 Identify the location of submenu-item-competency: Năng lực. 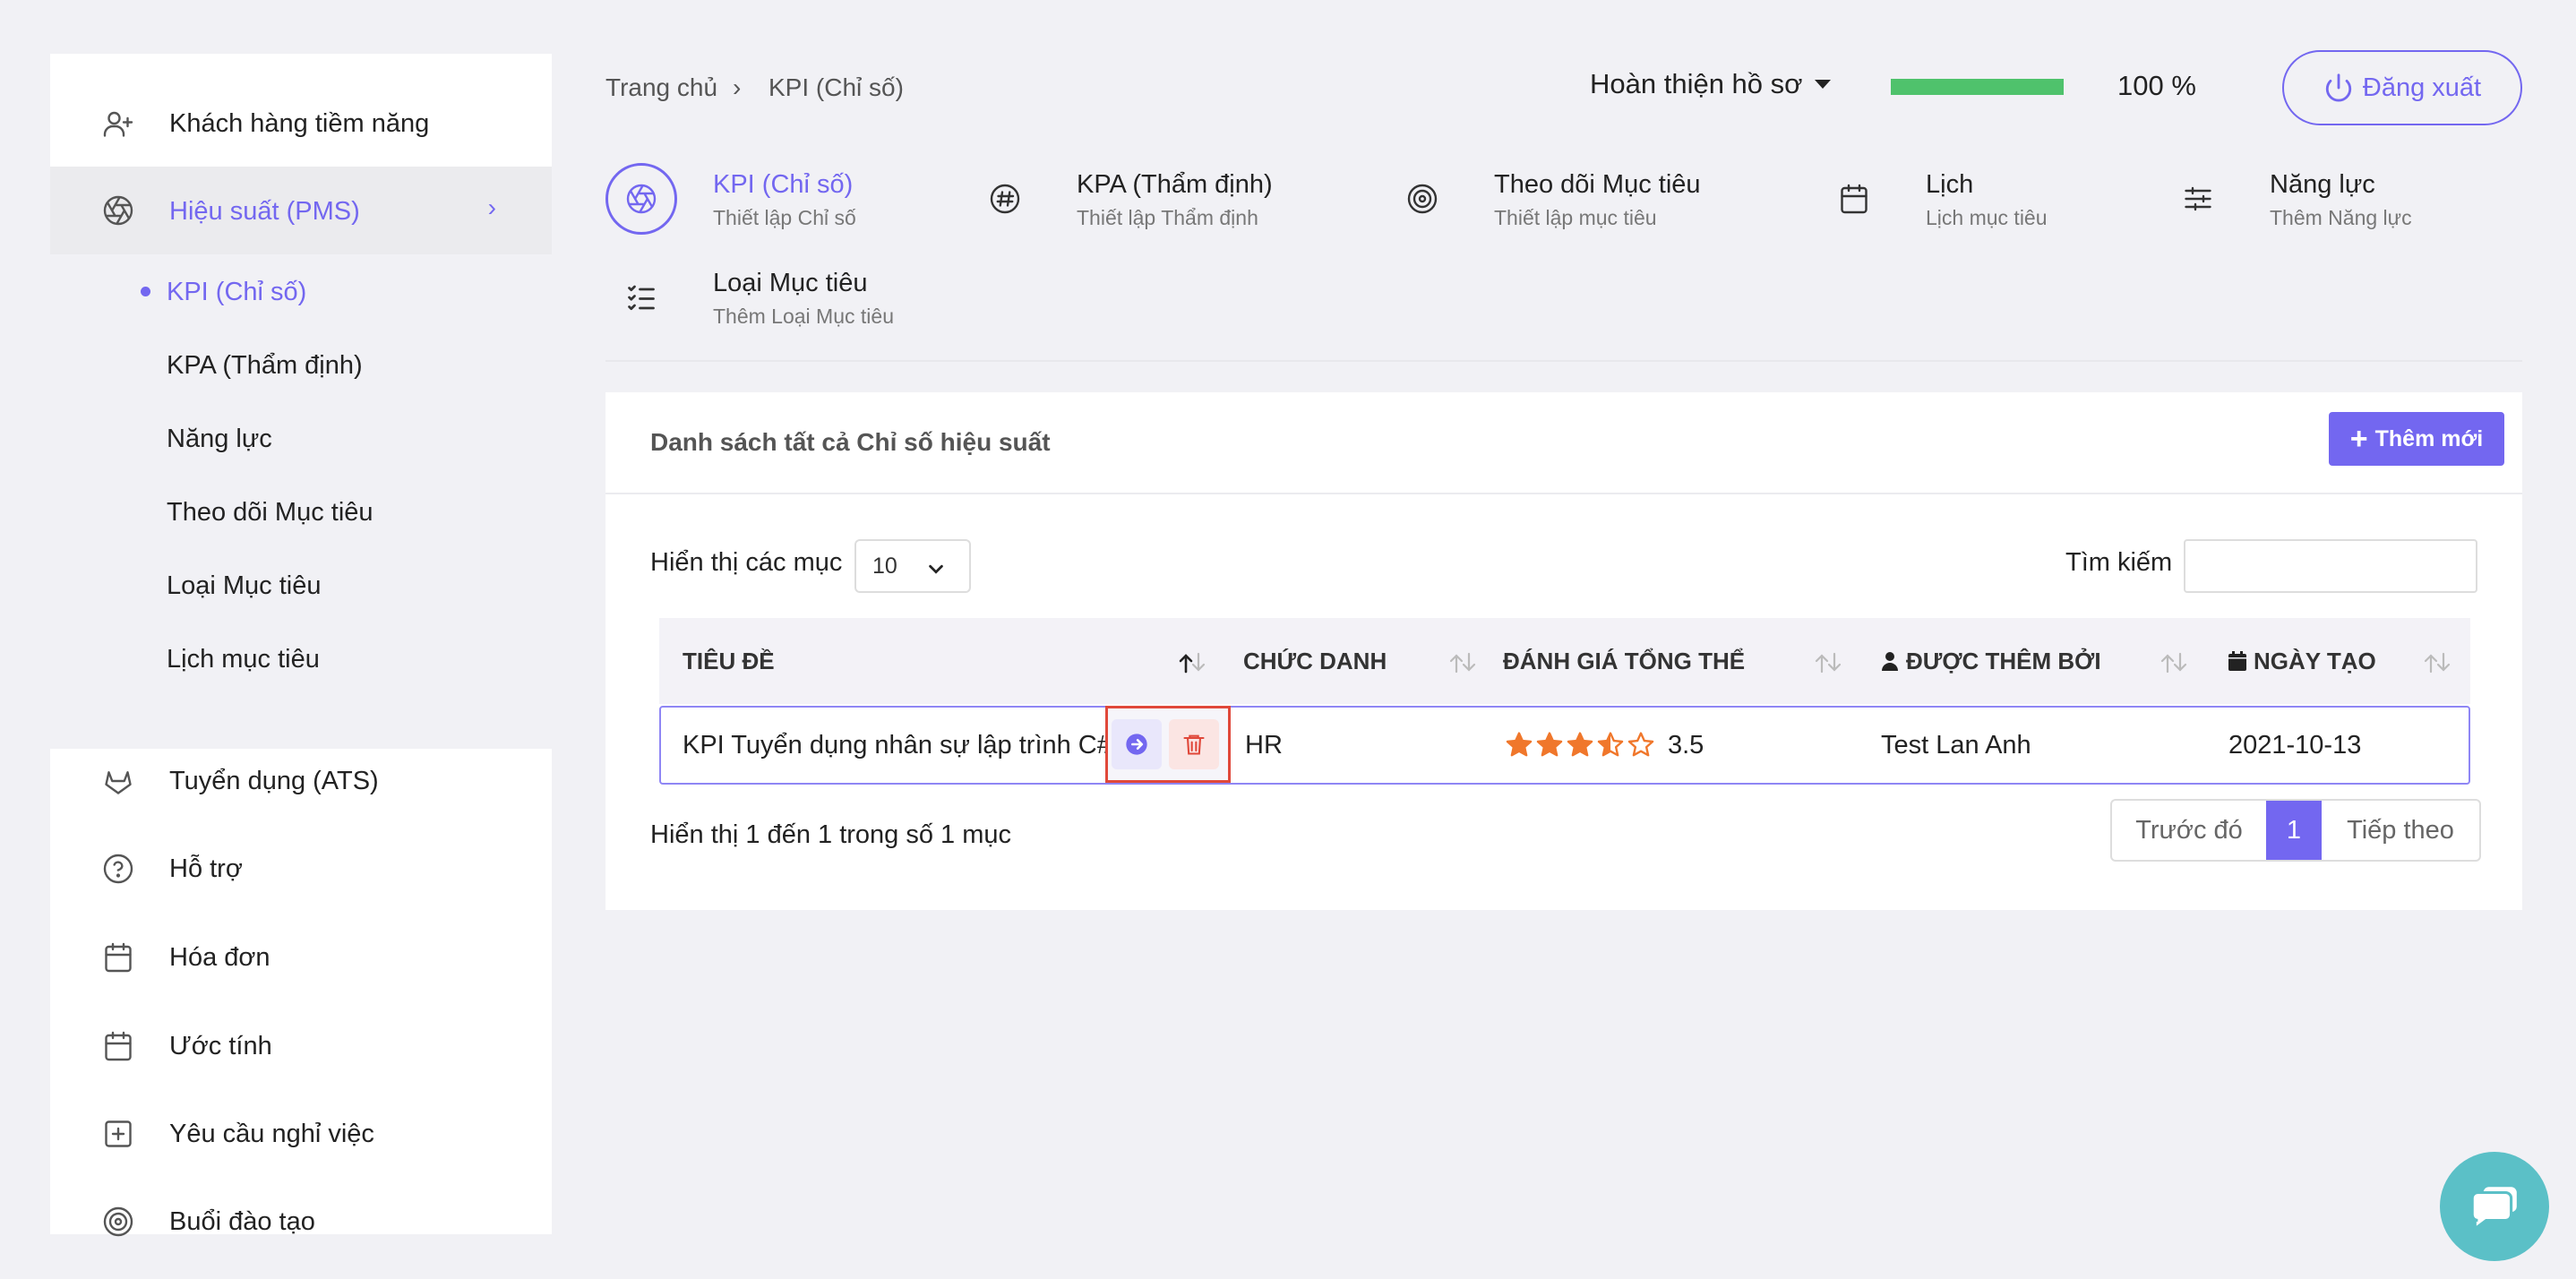
(219, 440).